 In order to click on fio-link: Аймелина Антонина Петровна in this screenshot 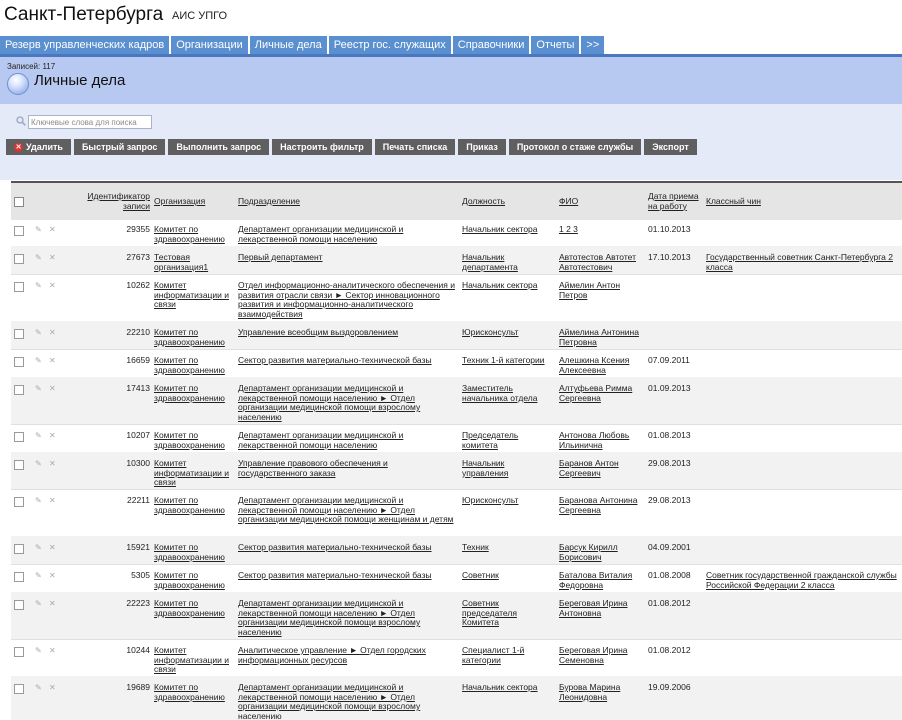, I will do `click(600, 337)`.